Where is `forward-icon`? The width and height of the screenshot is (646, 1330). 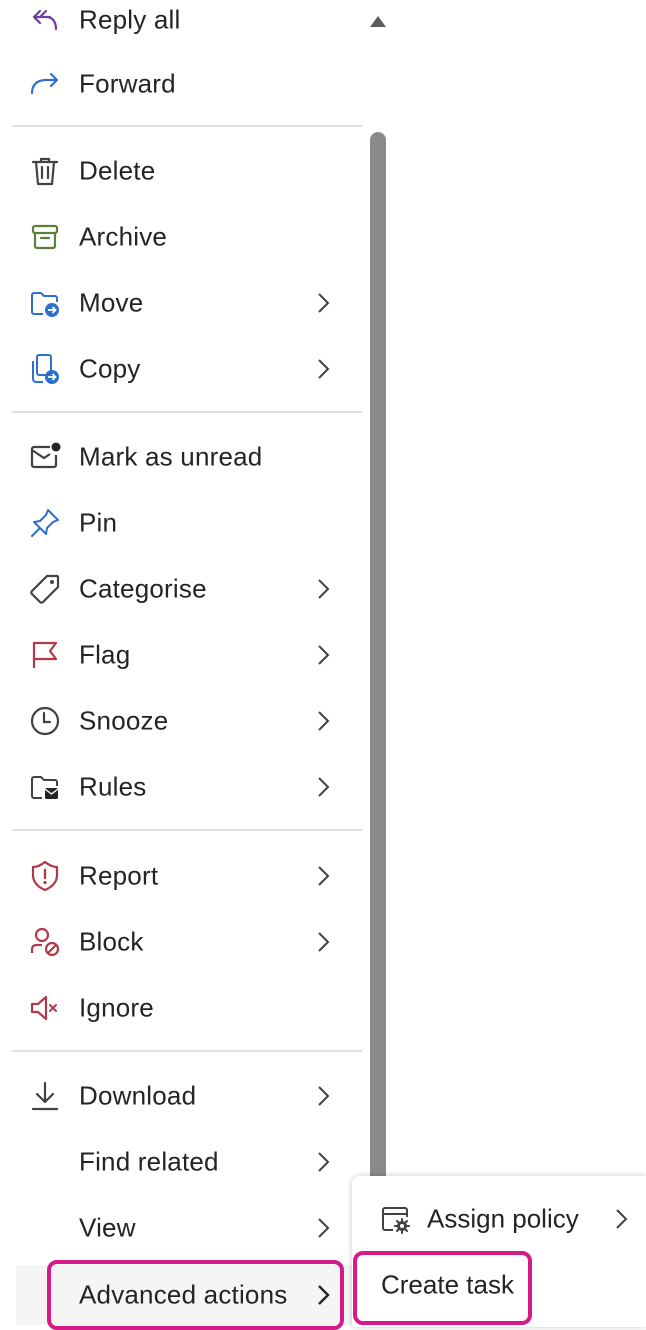 forward-icon is located at coordinates (45, 84).